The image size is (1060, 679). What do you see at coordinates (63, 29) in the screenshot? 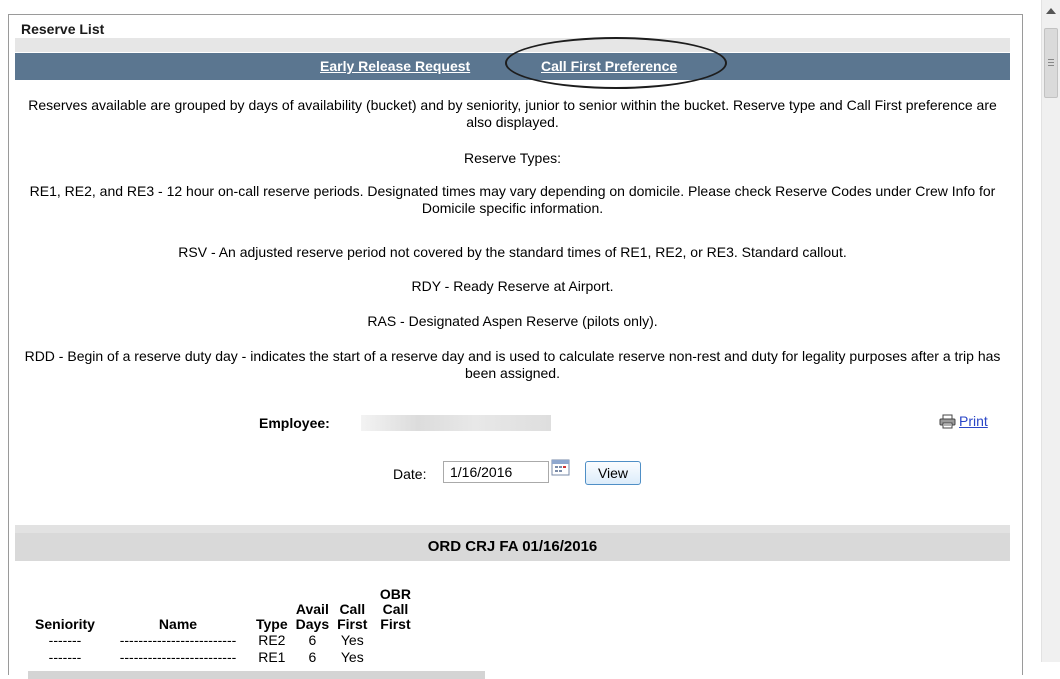
I see `section-title: Reserve List` at bounding box center [63, 29].